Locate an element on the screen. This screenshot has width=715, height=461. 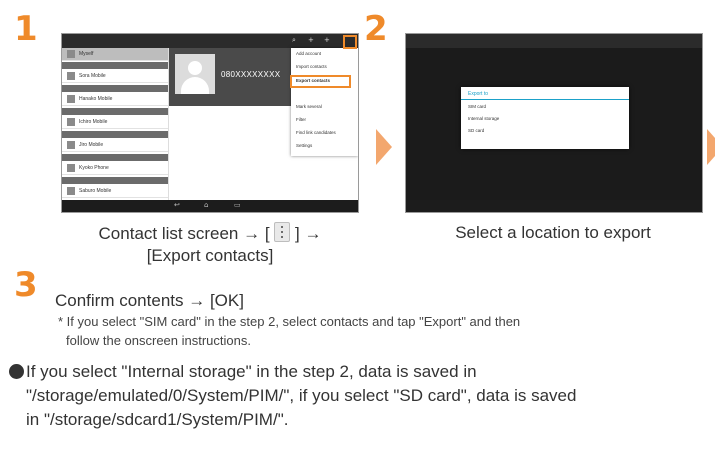
step-3-number: 3 is located at coordinates (26, 285).